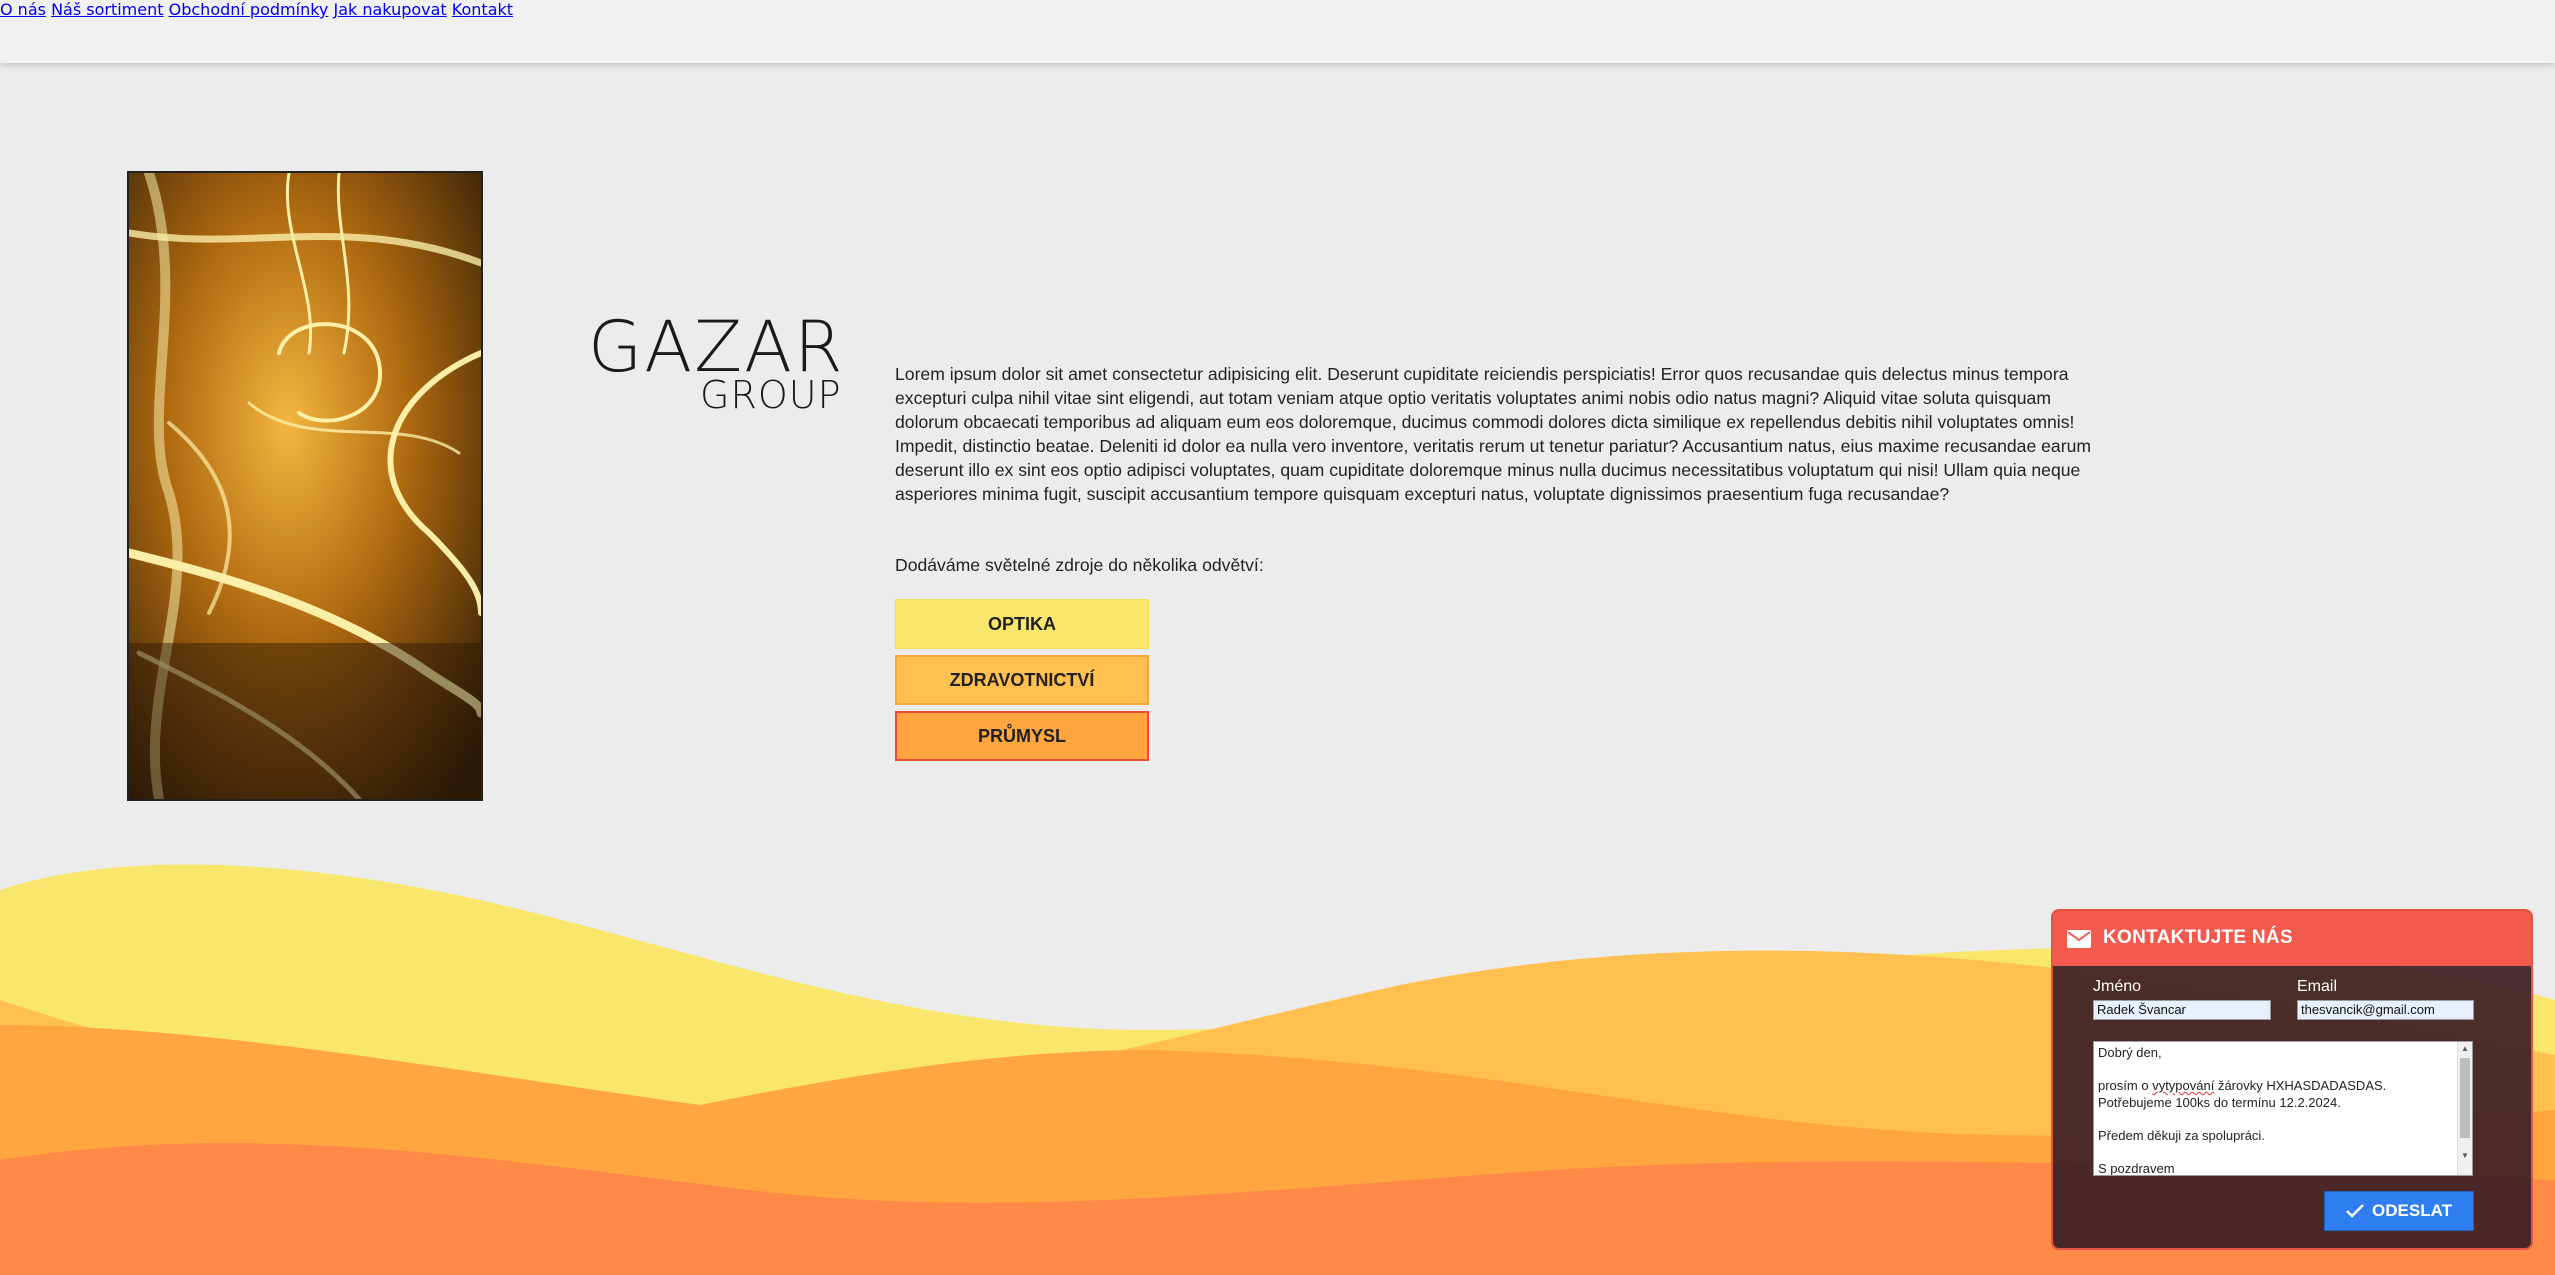 The width and height of the screenshot is (2555, 1275). Describe the element at coordinates (771, 395) in the screenshot. I see `logo-sub-text: GROUP` at that location.